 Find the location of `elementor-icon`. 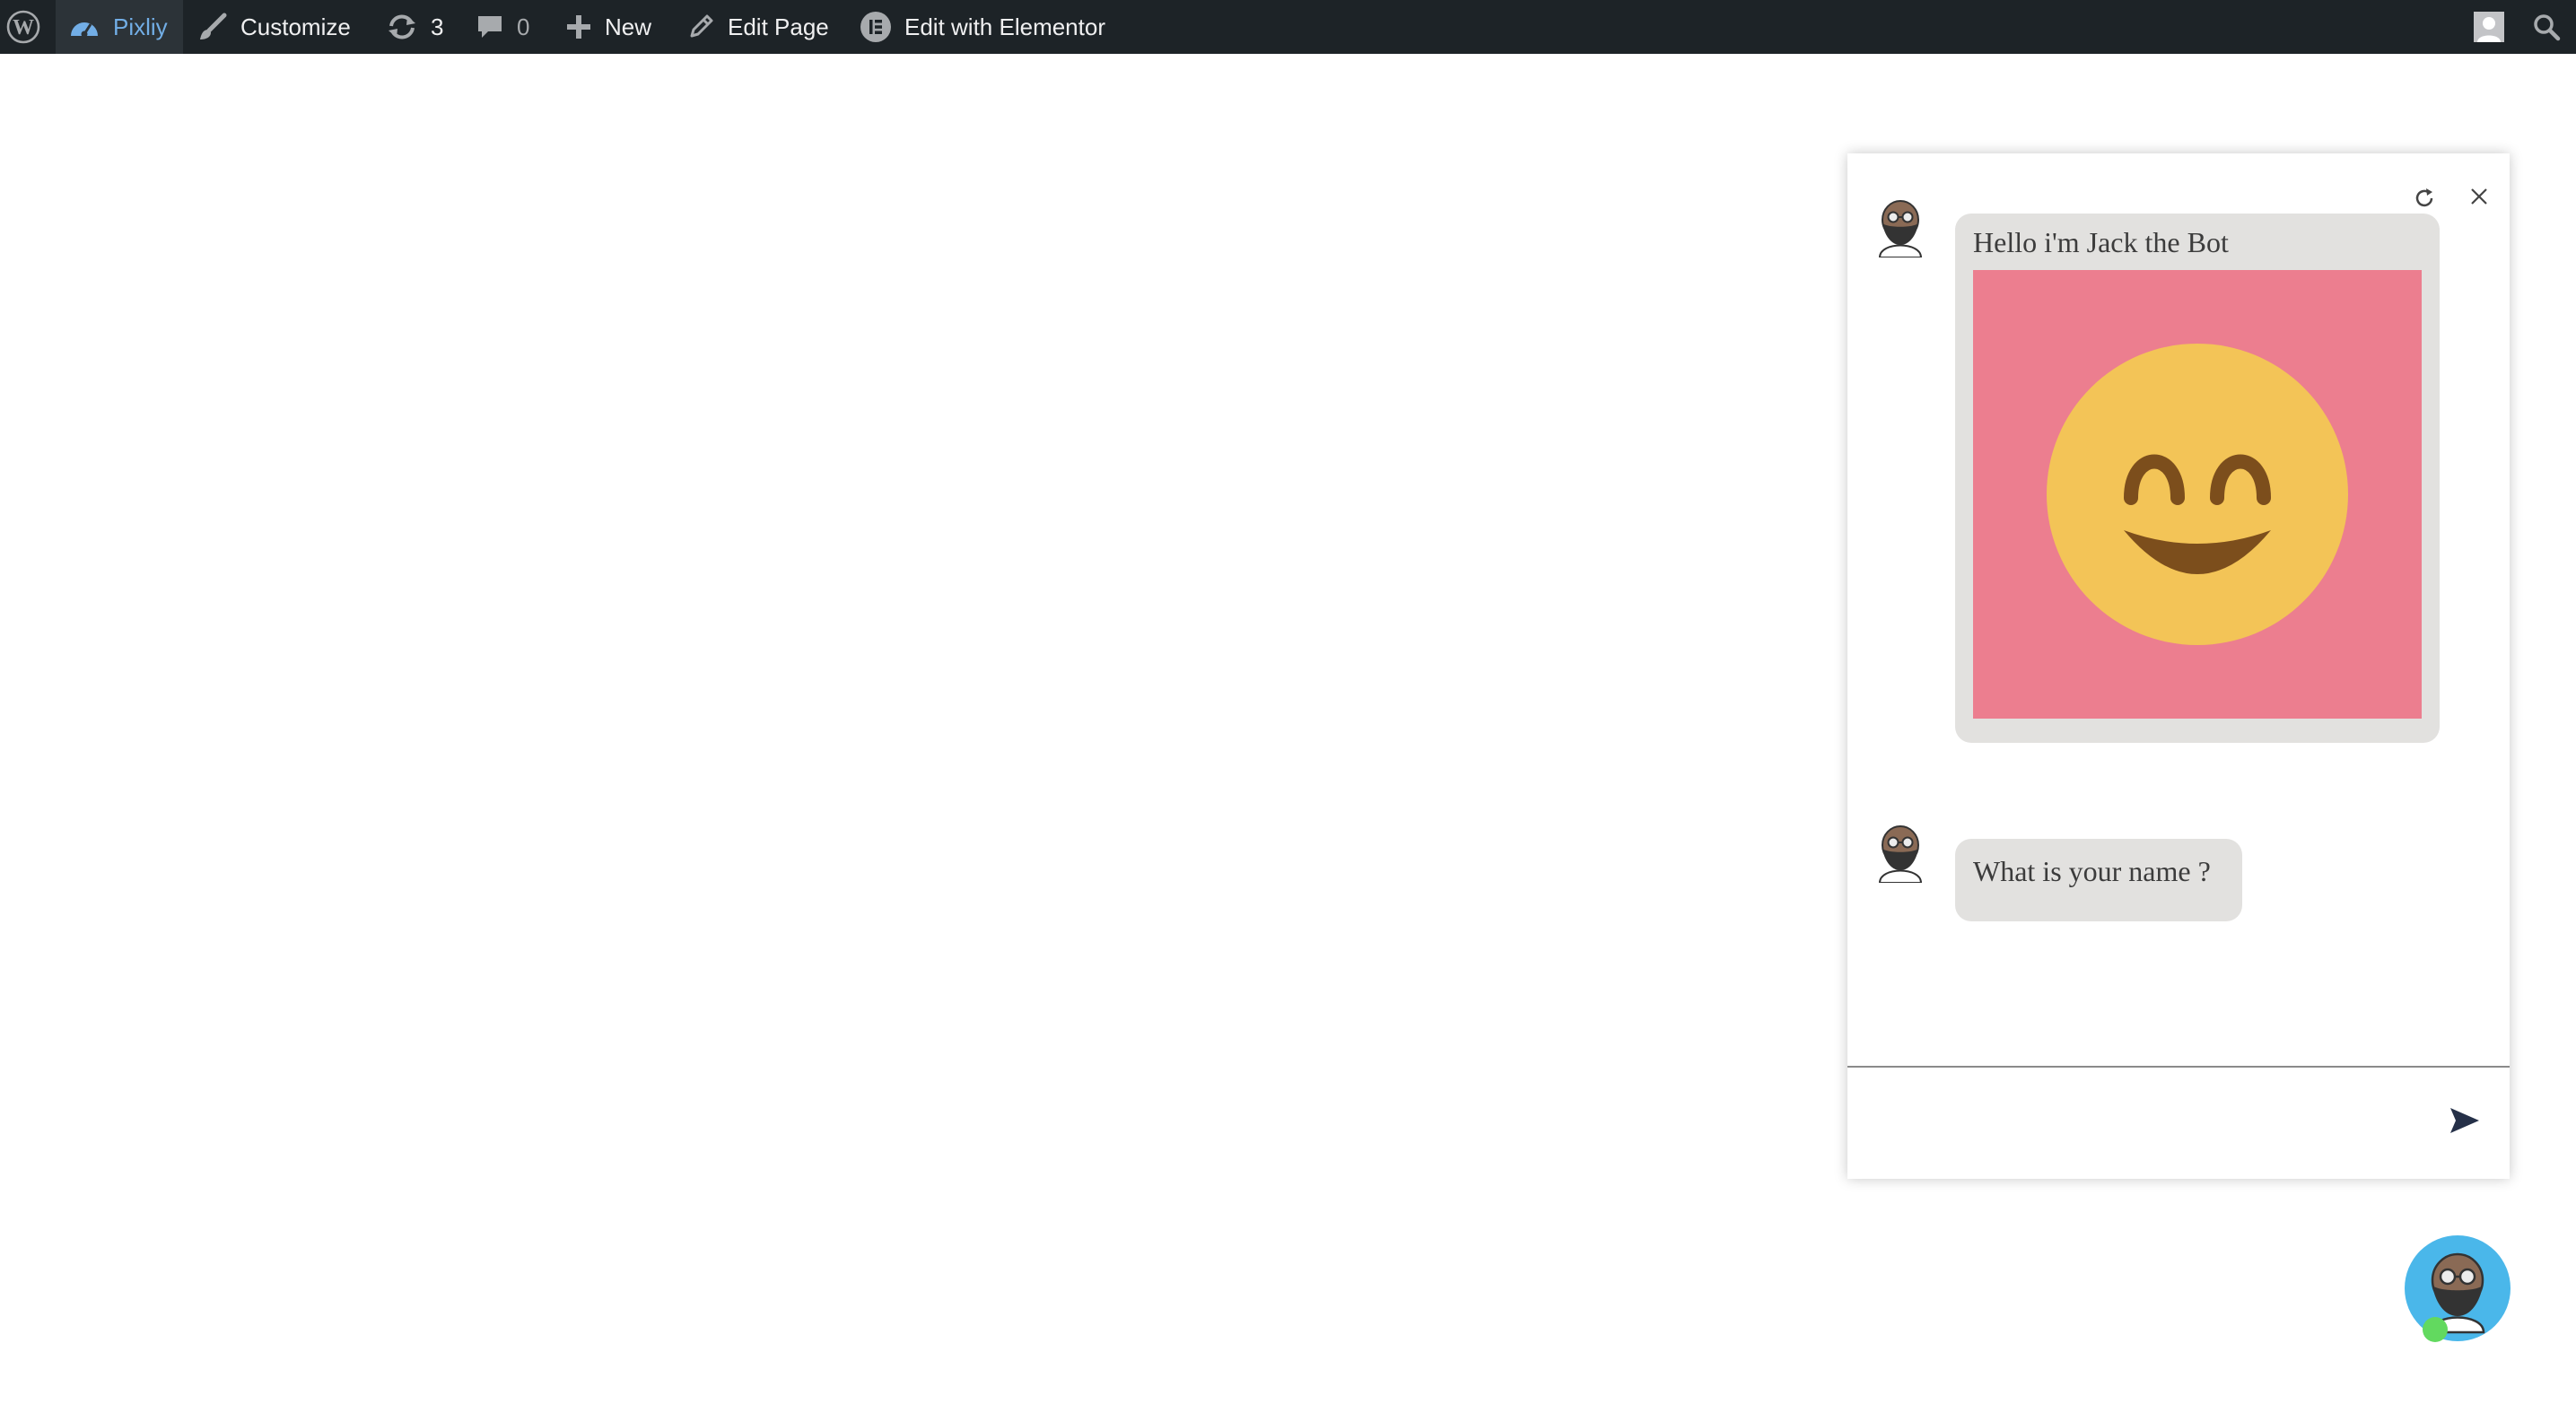

elementor-icon is located at coordinates (876, 27).